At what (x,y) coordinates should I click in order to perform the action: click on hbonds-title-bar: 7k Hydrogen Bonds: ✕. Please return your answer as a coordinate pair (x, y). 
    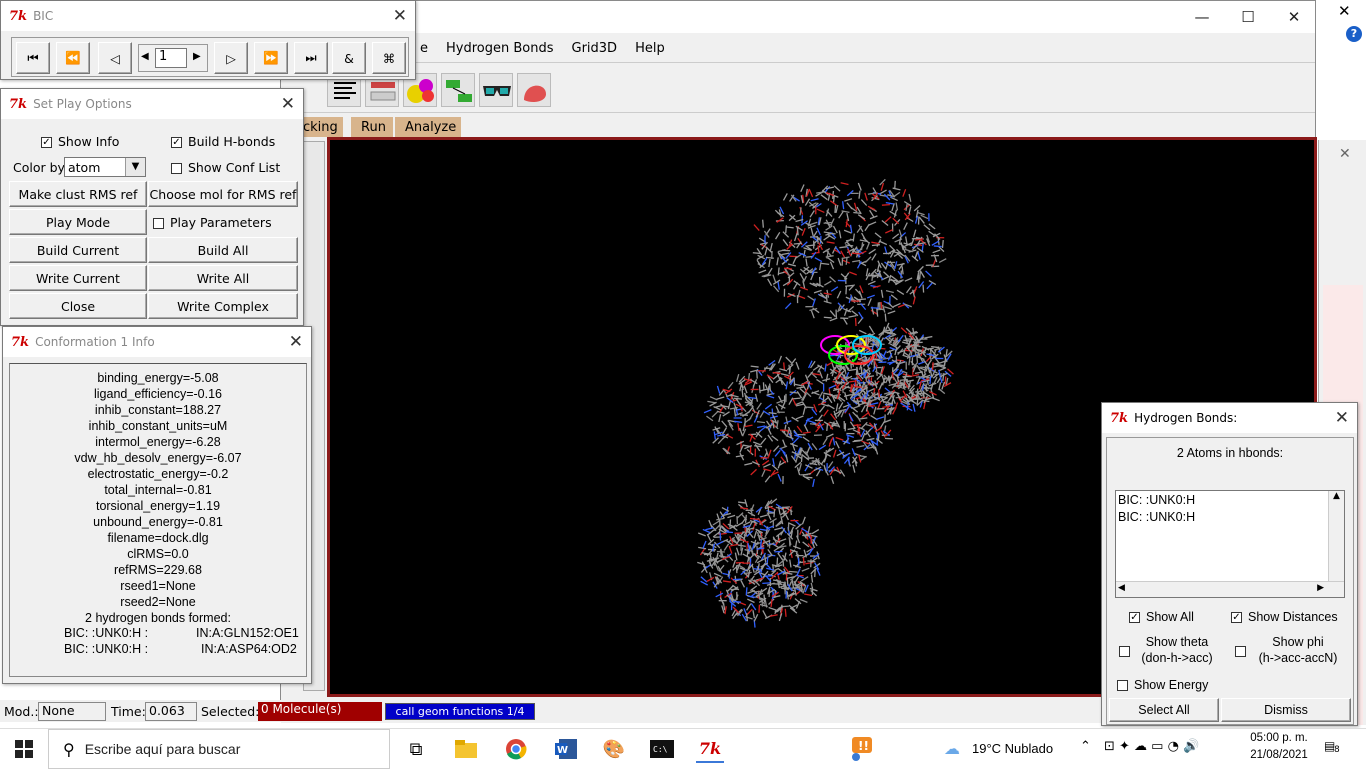
    Looking at the image, I should click on (1229, 418).